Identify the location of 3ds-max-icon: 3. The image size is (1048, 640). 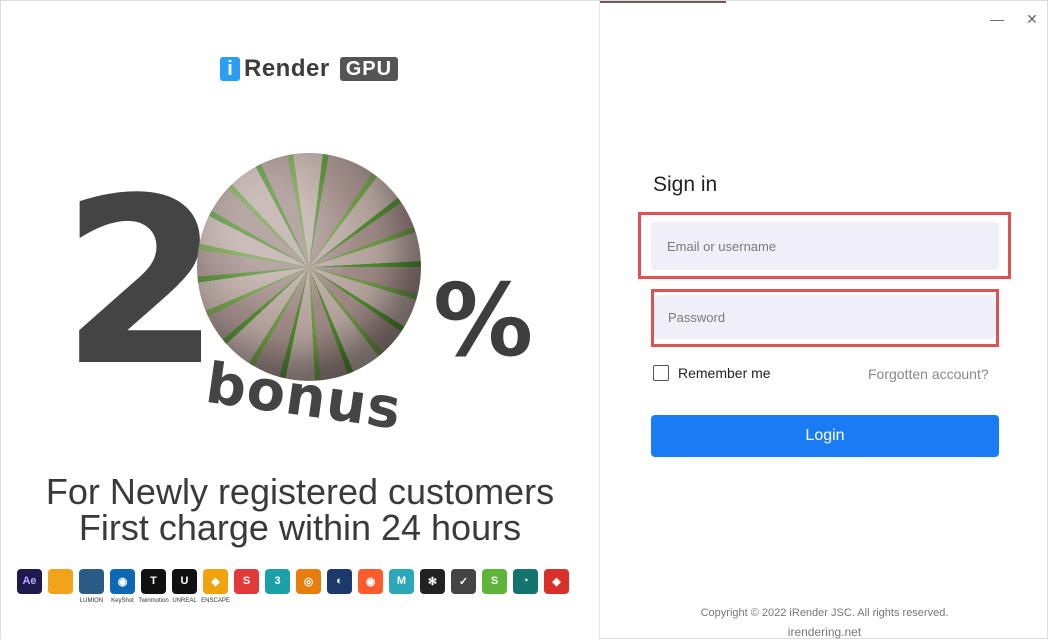
(277, 581).